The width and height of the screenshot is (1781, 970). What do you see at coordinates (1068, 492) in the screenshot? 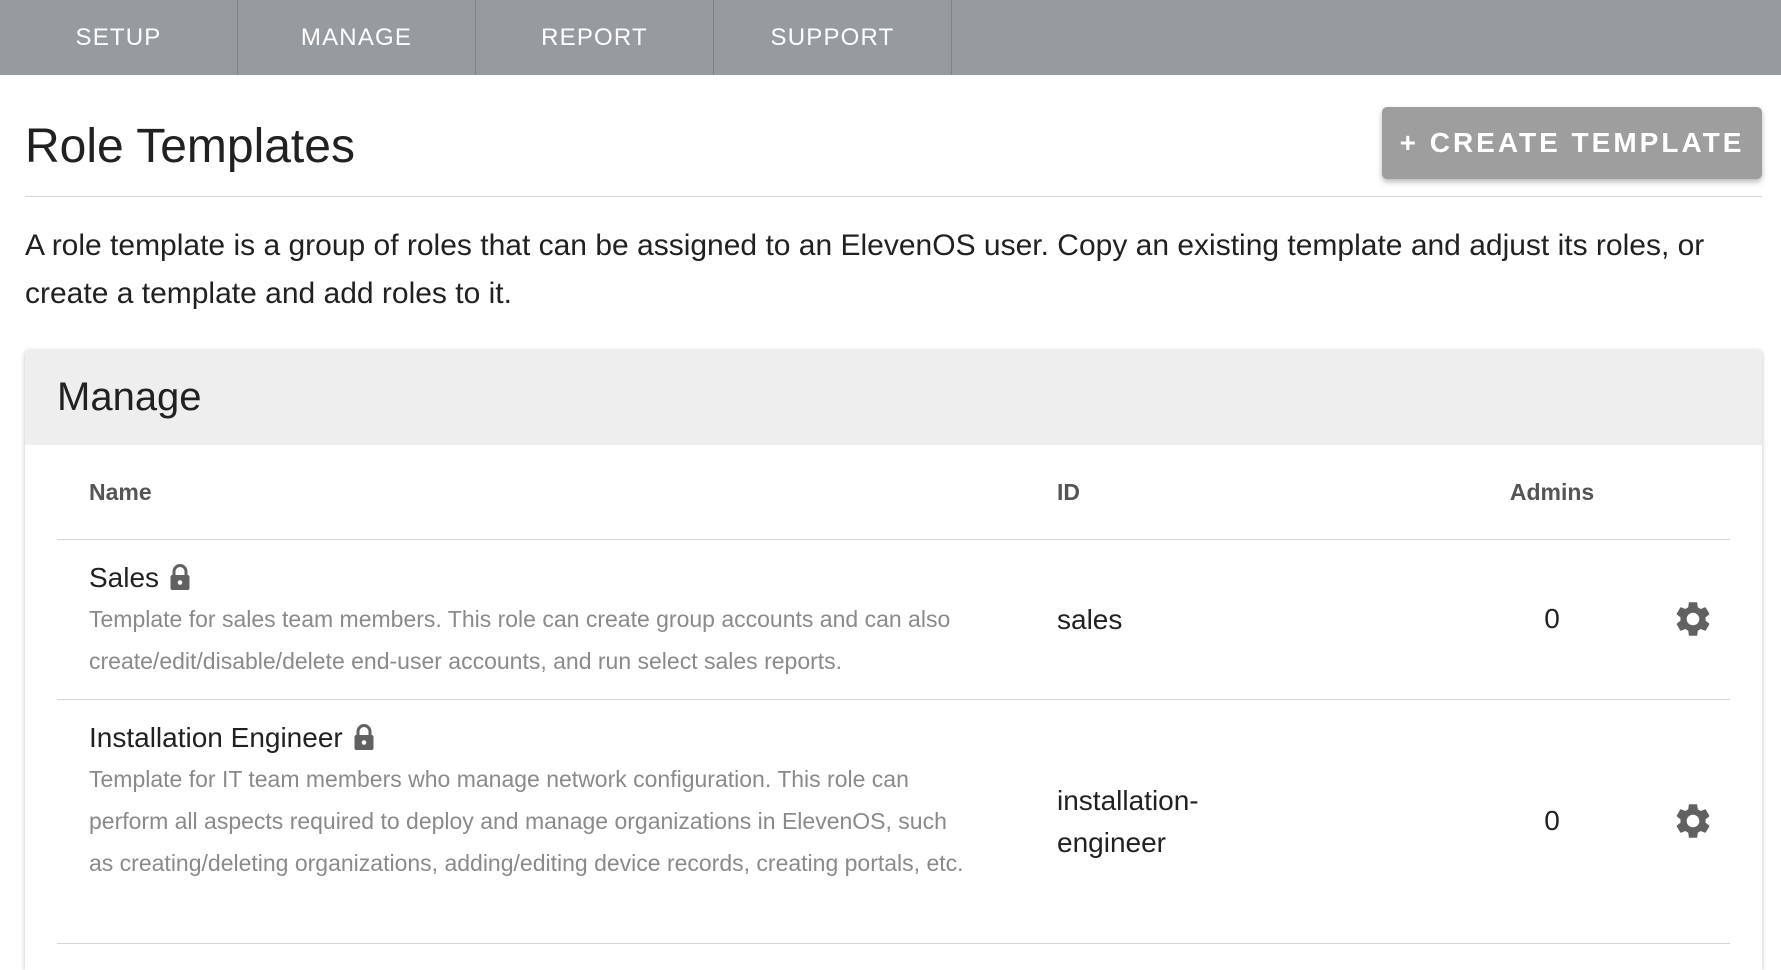
I see `column-header-id: ID` at bounding box center [1068, 492].